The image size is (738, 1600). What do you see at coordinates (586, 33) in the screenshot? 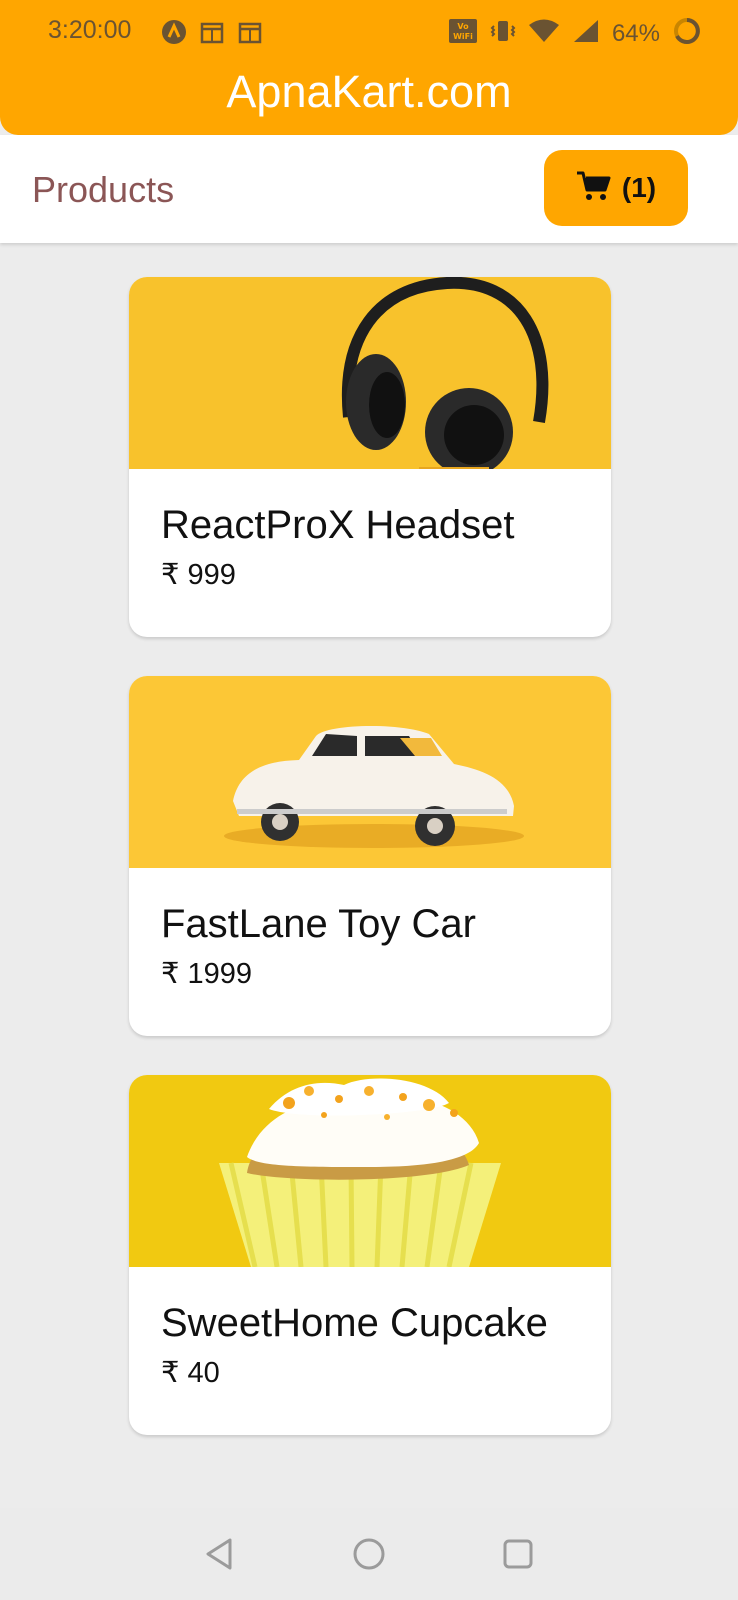
I see `signal-icon` at bounding box center [586, 33].